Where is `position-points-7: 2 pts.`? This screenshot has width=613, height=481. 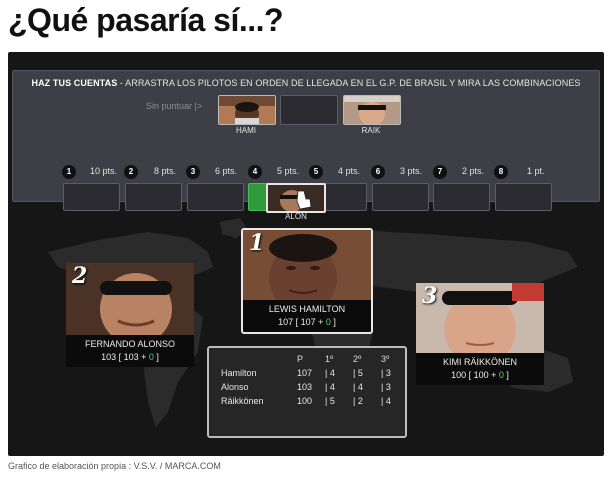
position-points-7: 2 pts. is located at coordinates (473, 171).